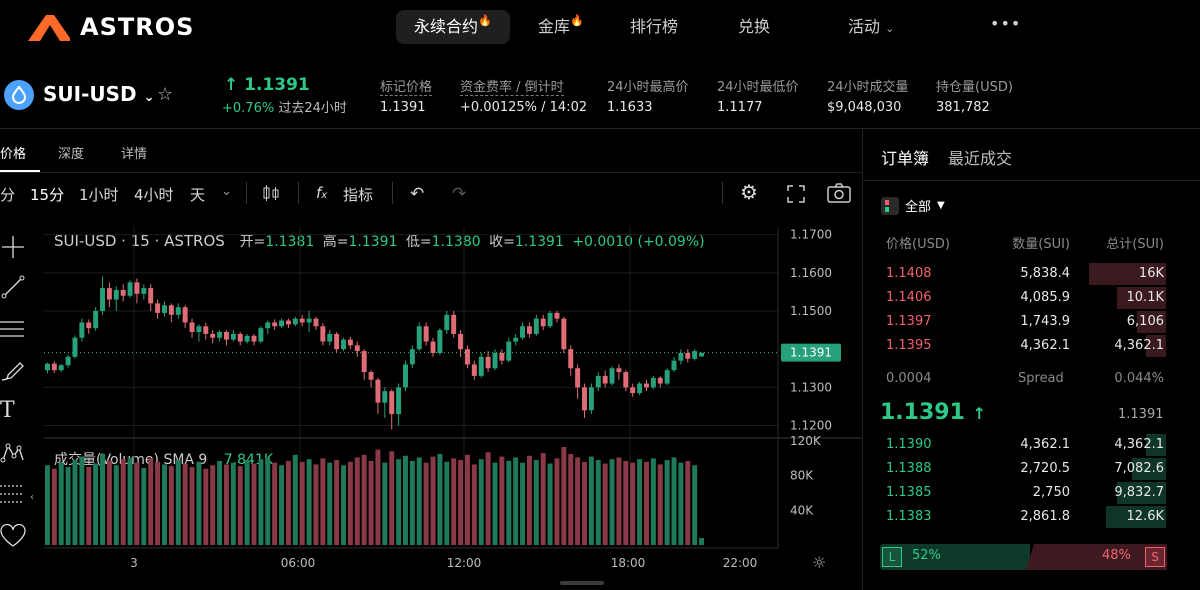 This screenshot has height=590, width=1200. What do you see at coordinates (1023, 322) in the screenshot?
I see `ask-row: 1.1397 1,743.9 6,106` at bounding box center [1023, 322].